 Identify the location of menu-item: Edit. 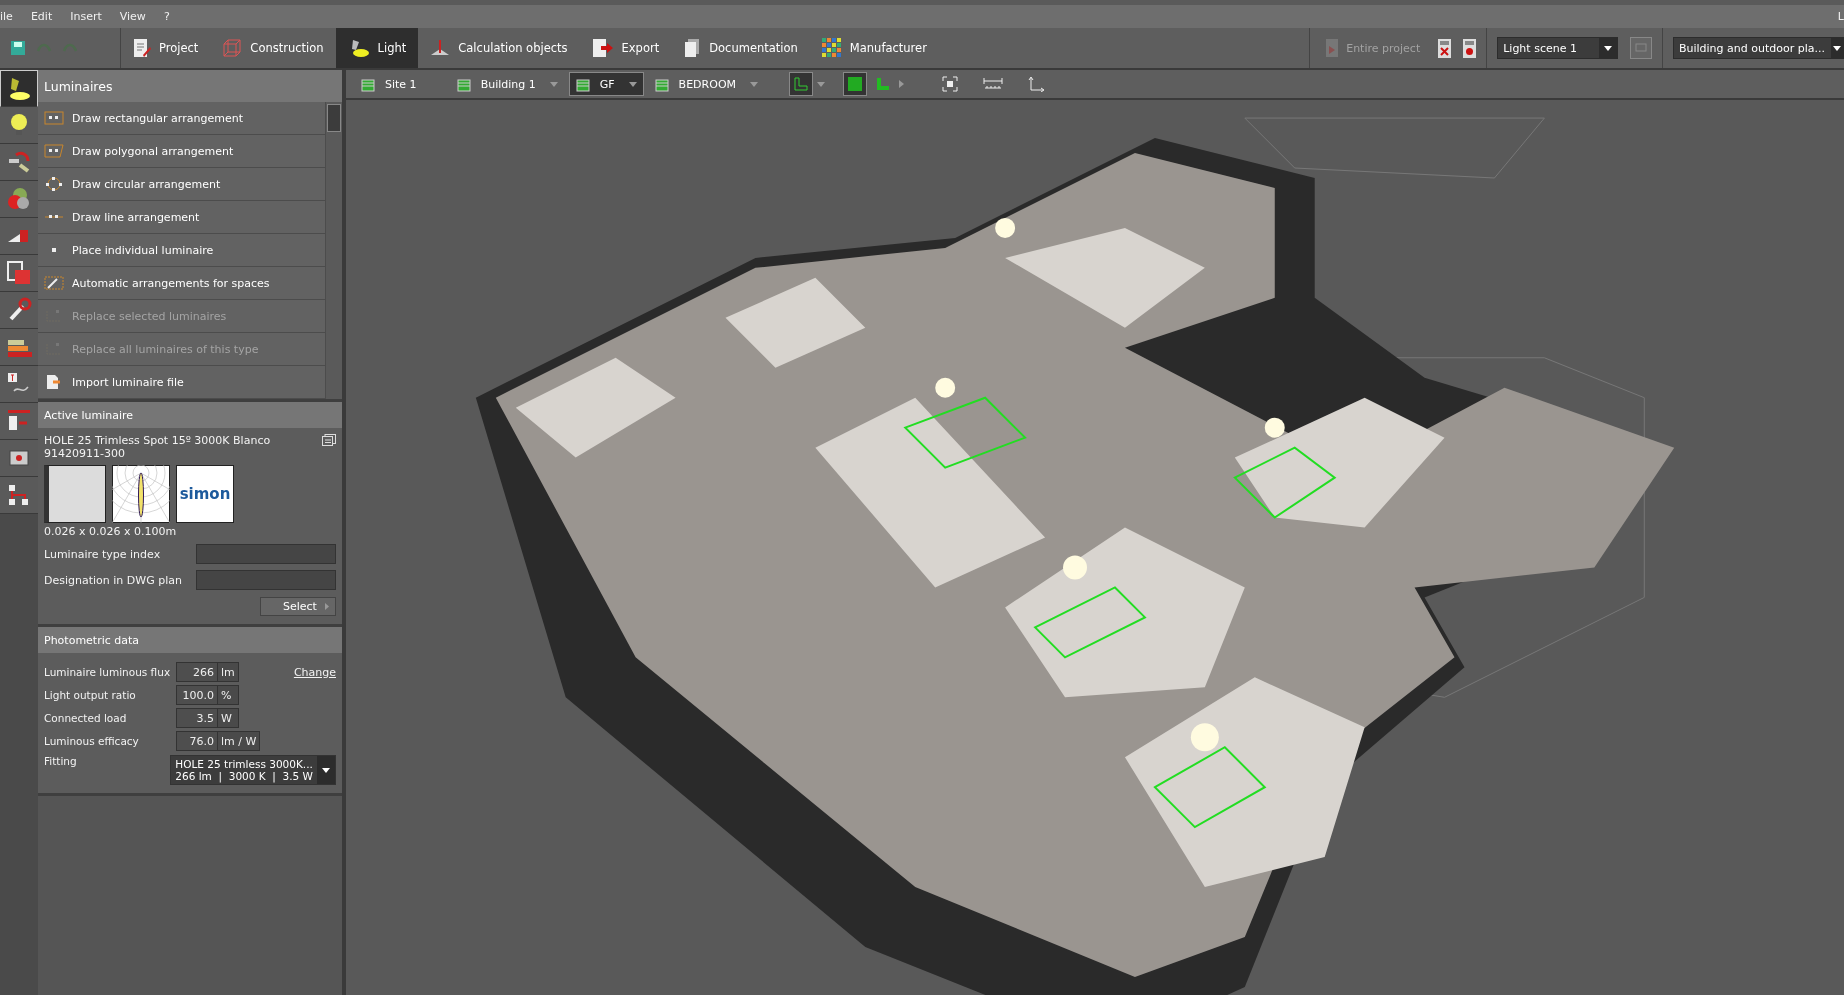
(41, 16).